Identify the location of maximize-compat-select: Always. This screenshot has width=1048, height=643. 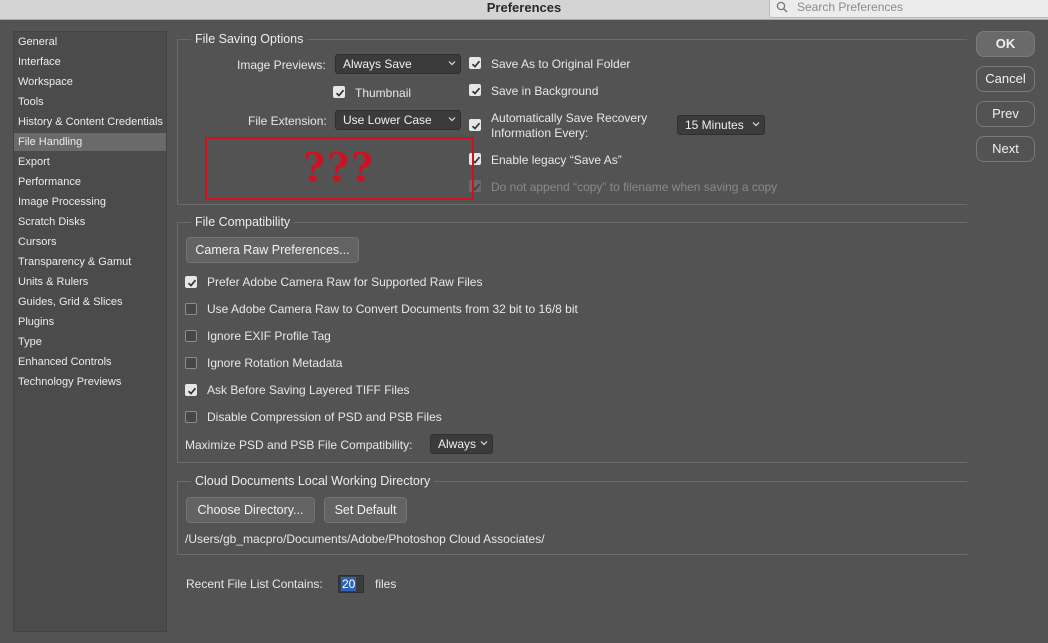
(461, 444).